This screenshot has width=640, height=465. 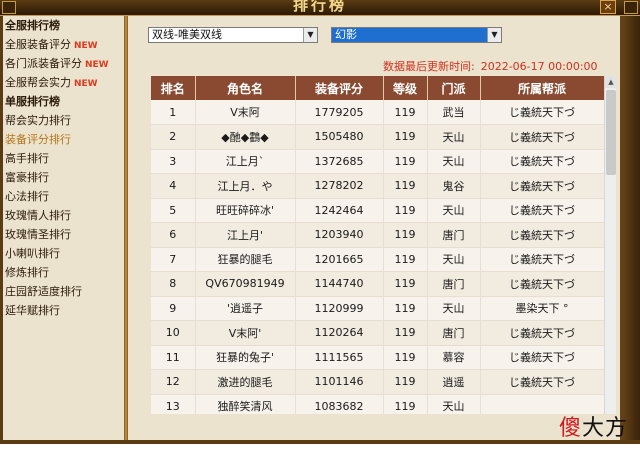 I want to click on column-header: 排名, so click(x=173, y=88).